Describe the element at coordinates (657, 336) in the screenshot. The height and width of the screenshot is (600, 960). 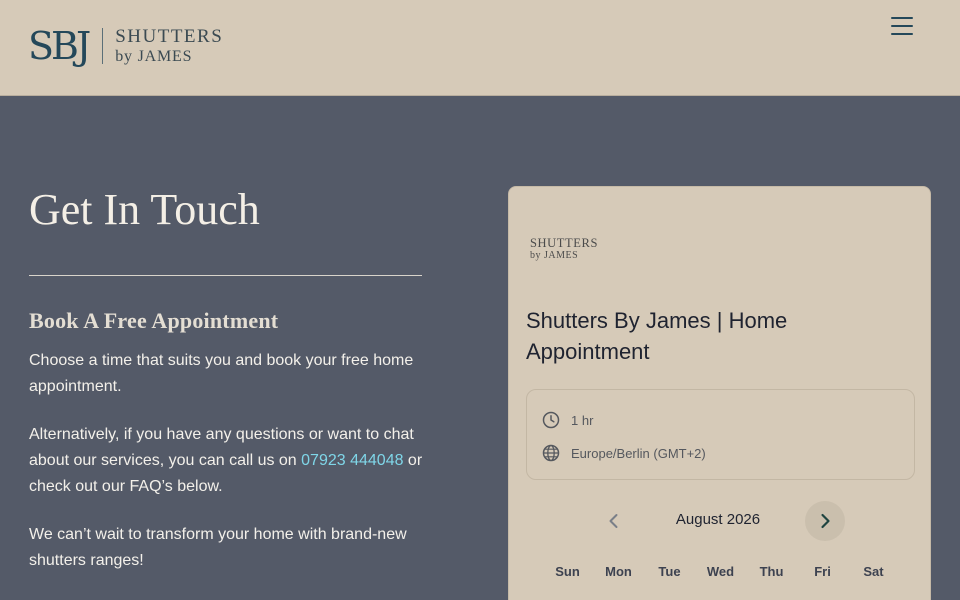
I see `event-title: Shutters By James | Home Appointment` at that location.